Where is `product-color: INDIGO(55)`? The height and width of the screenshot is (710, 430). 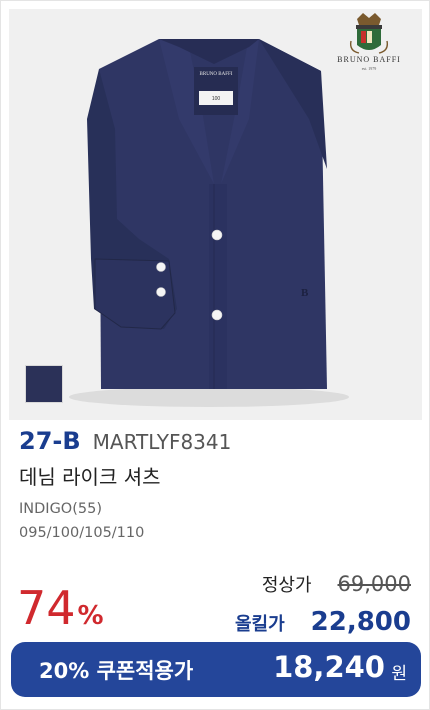 product-color: INDIGO(55) is located at coordinates (60, 509).